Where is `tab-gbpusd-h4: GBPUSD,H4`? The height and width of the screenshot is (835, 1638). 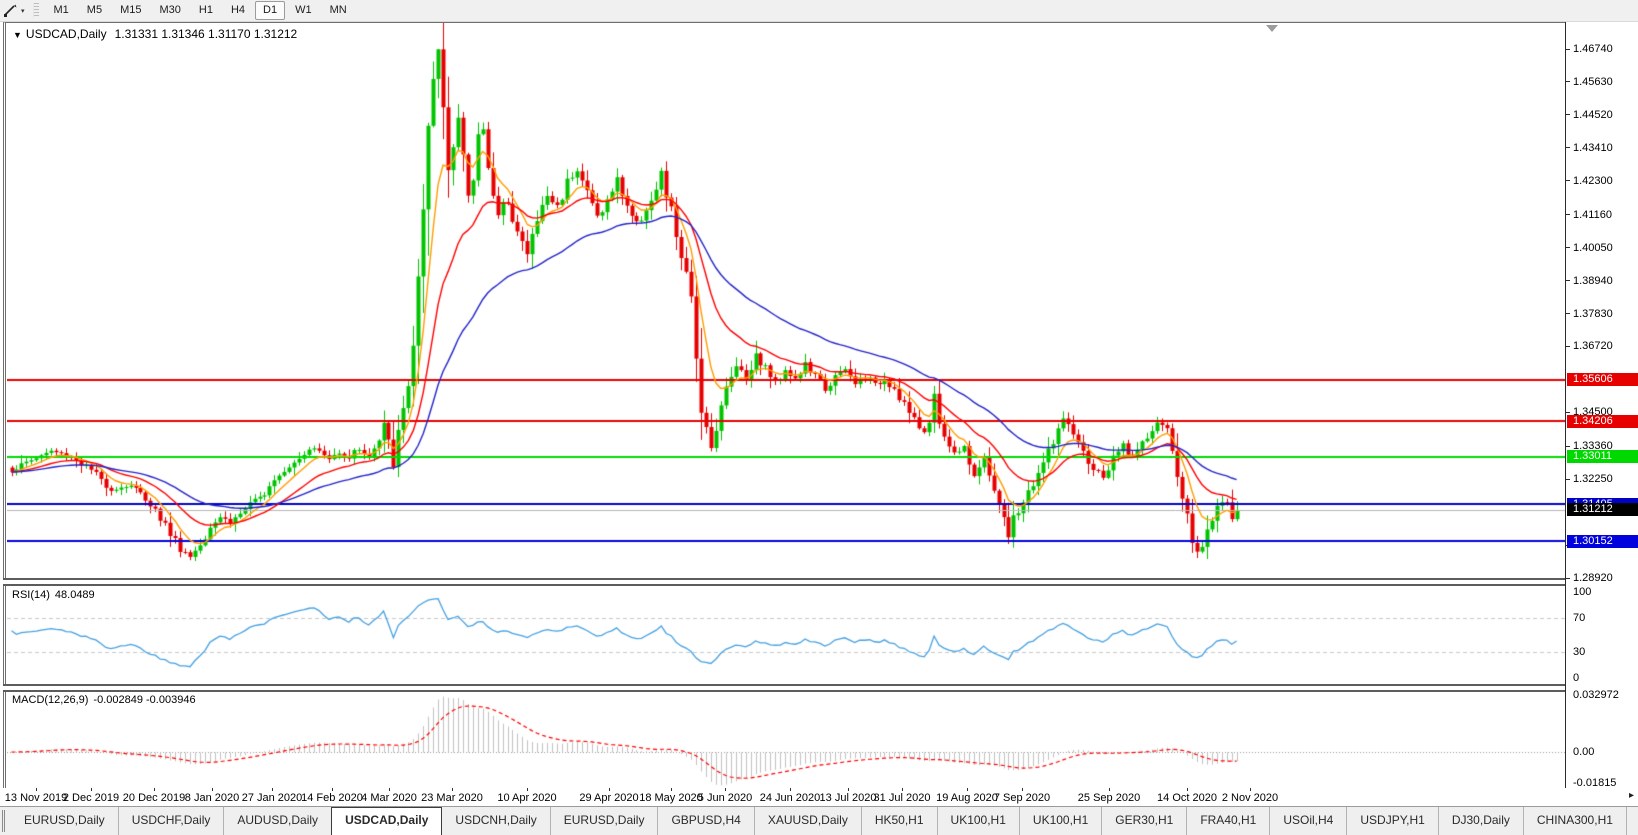
tab-gbpusd-h4: GBPUSD,H4 is located at coordinates (705, 821).